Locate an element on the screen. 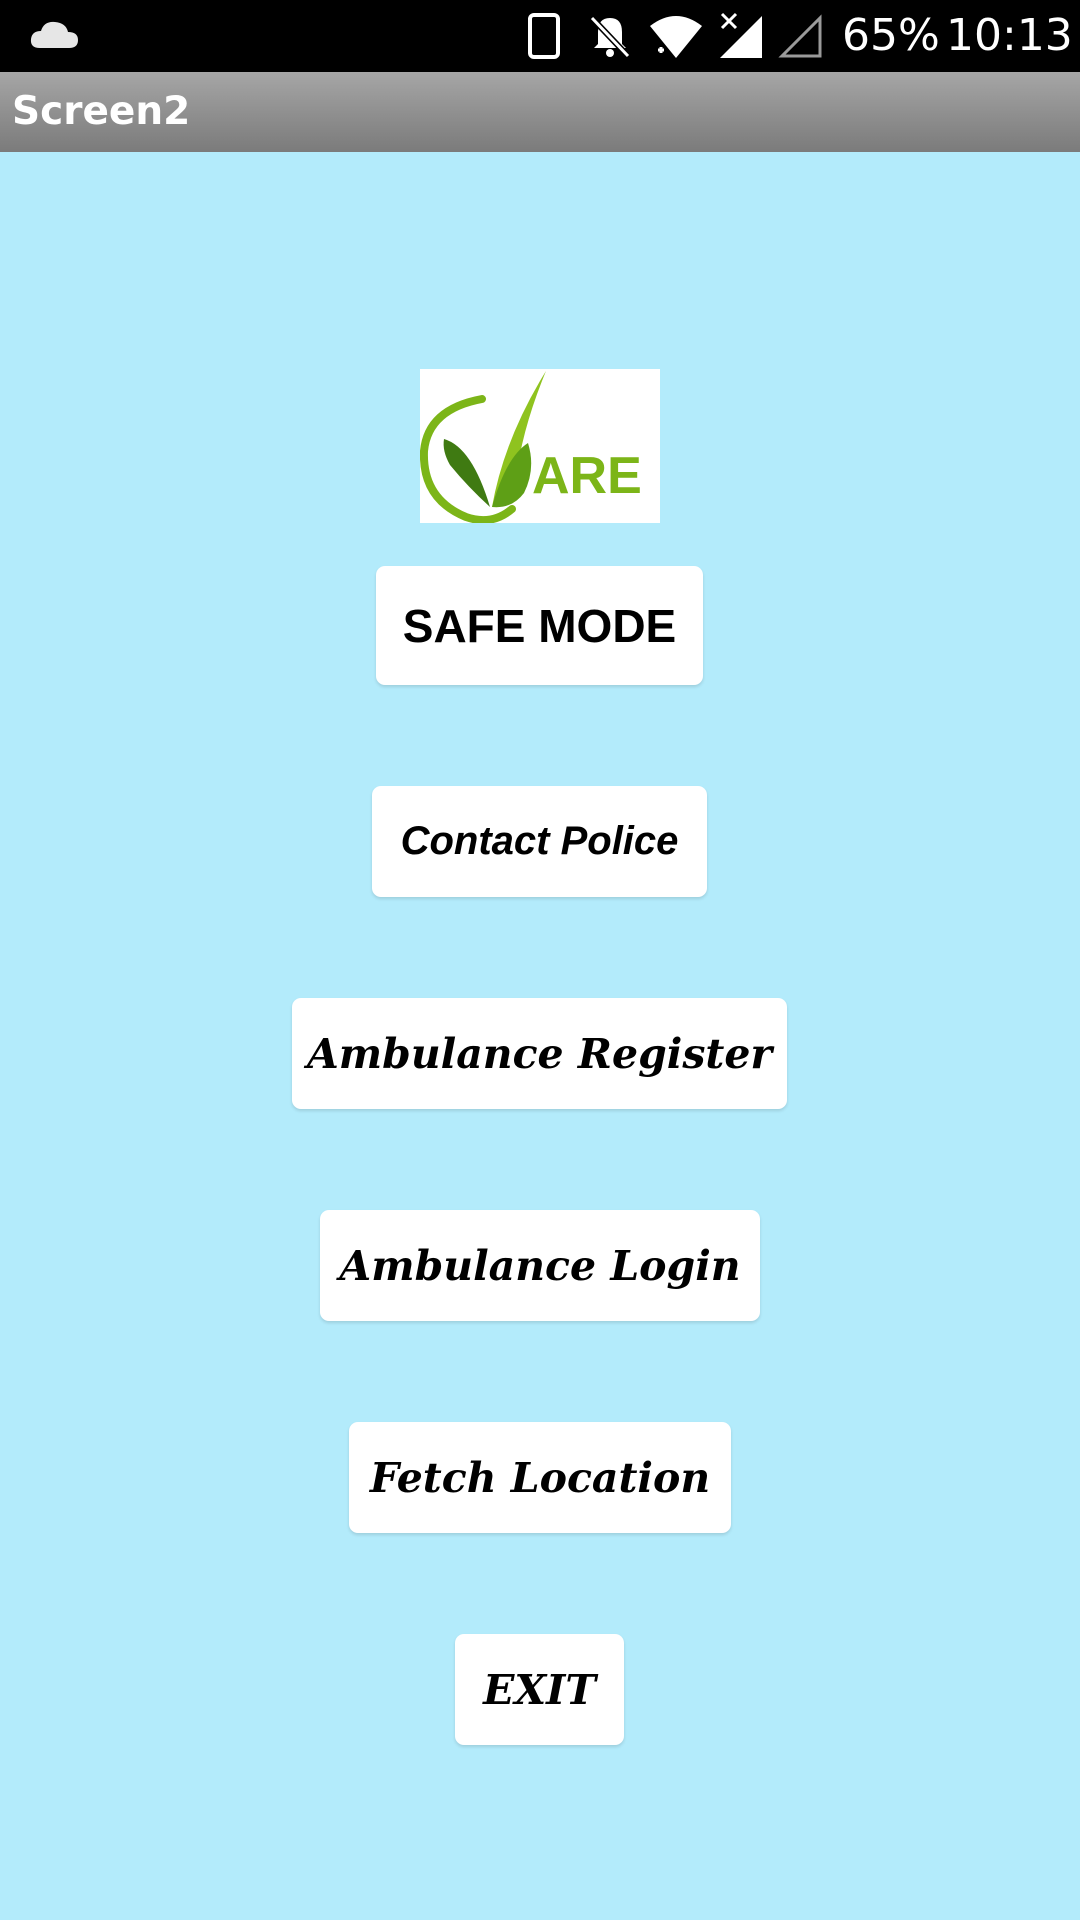 Image resolution: width=1080 pixels, height=1920 pixels. fetch-location-button: Fetch Location is located at coordinates (540, 1477).